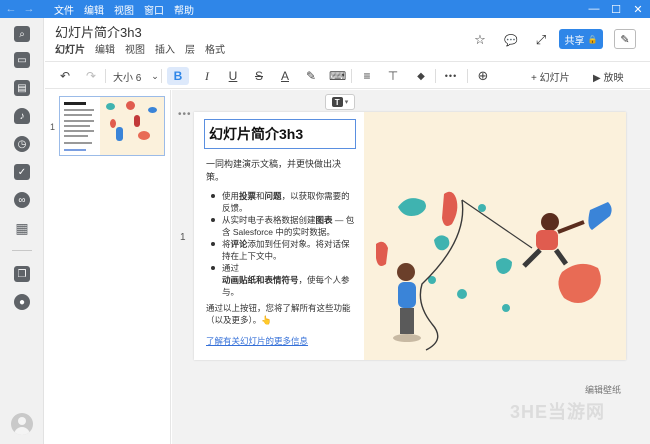 This screenshot has width=650, height=444. Describe the element at coordinates (311, 76) in the screenshot. I see `highlighter-icon: ✎` at that location.